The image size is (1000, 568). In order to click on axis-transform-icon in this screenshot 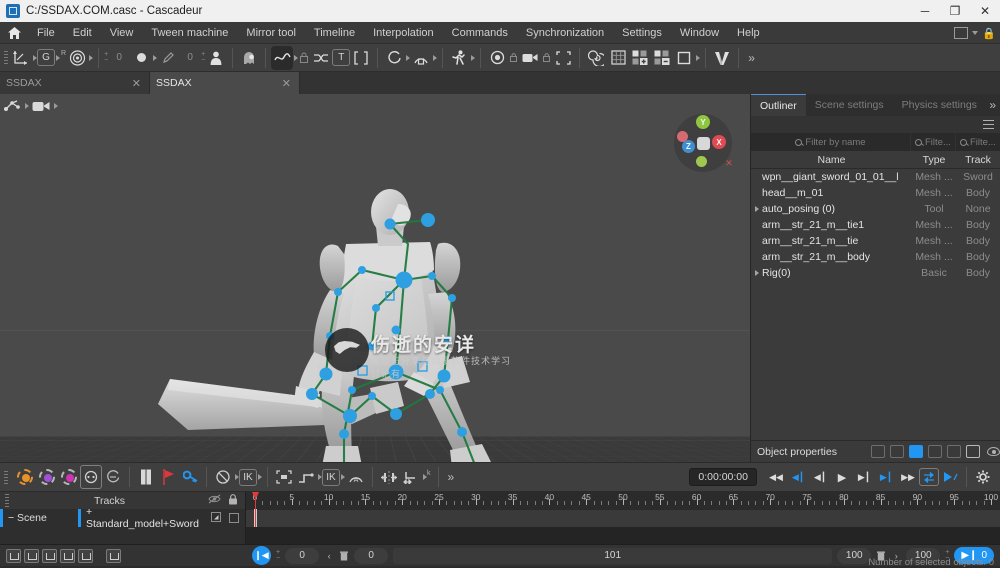, I will do `click(21, 58)`.